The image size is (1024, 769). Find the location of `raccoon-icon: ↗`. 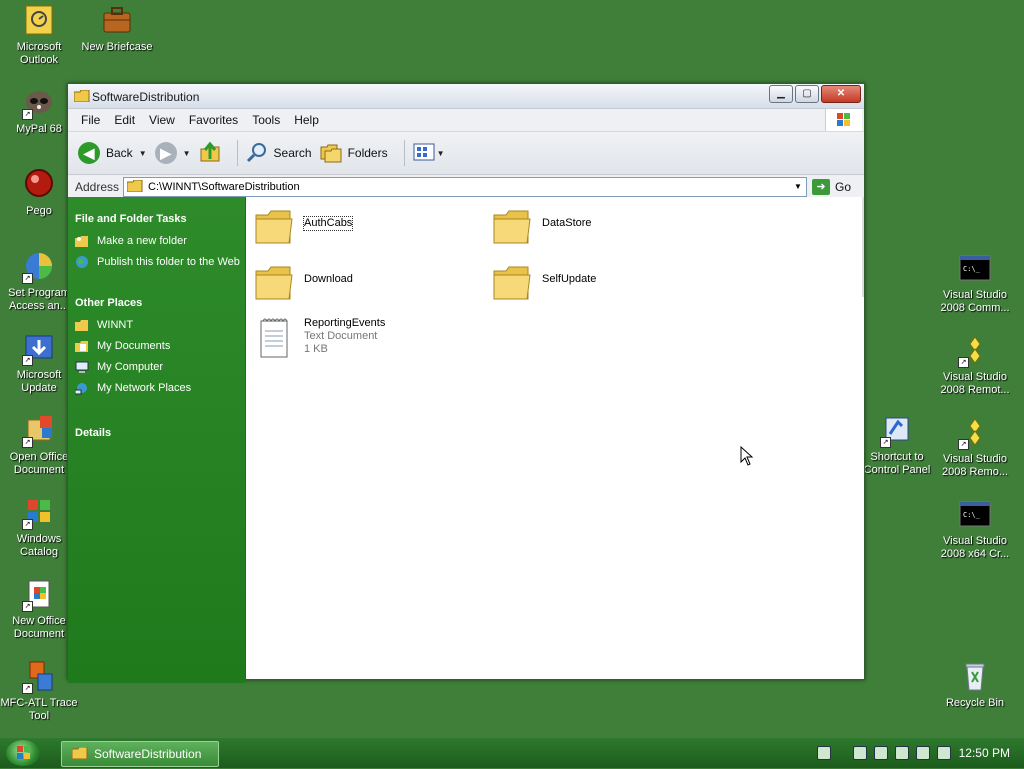

raccoon-icon: ↗ is located at coordinates (39, 103).